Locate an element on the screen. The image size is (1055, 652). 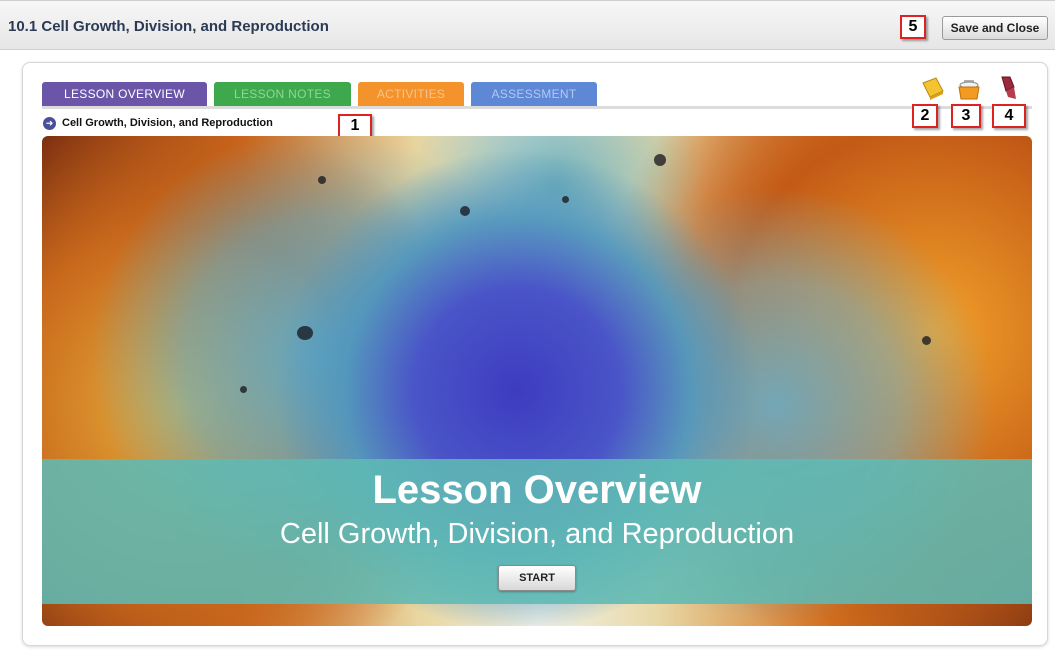
save-and-close-button: Save and Close is located at coordinates (995, 28).